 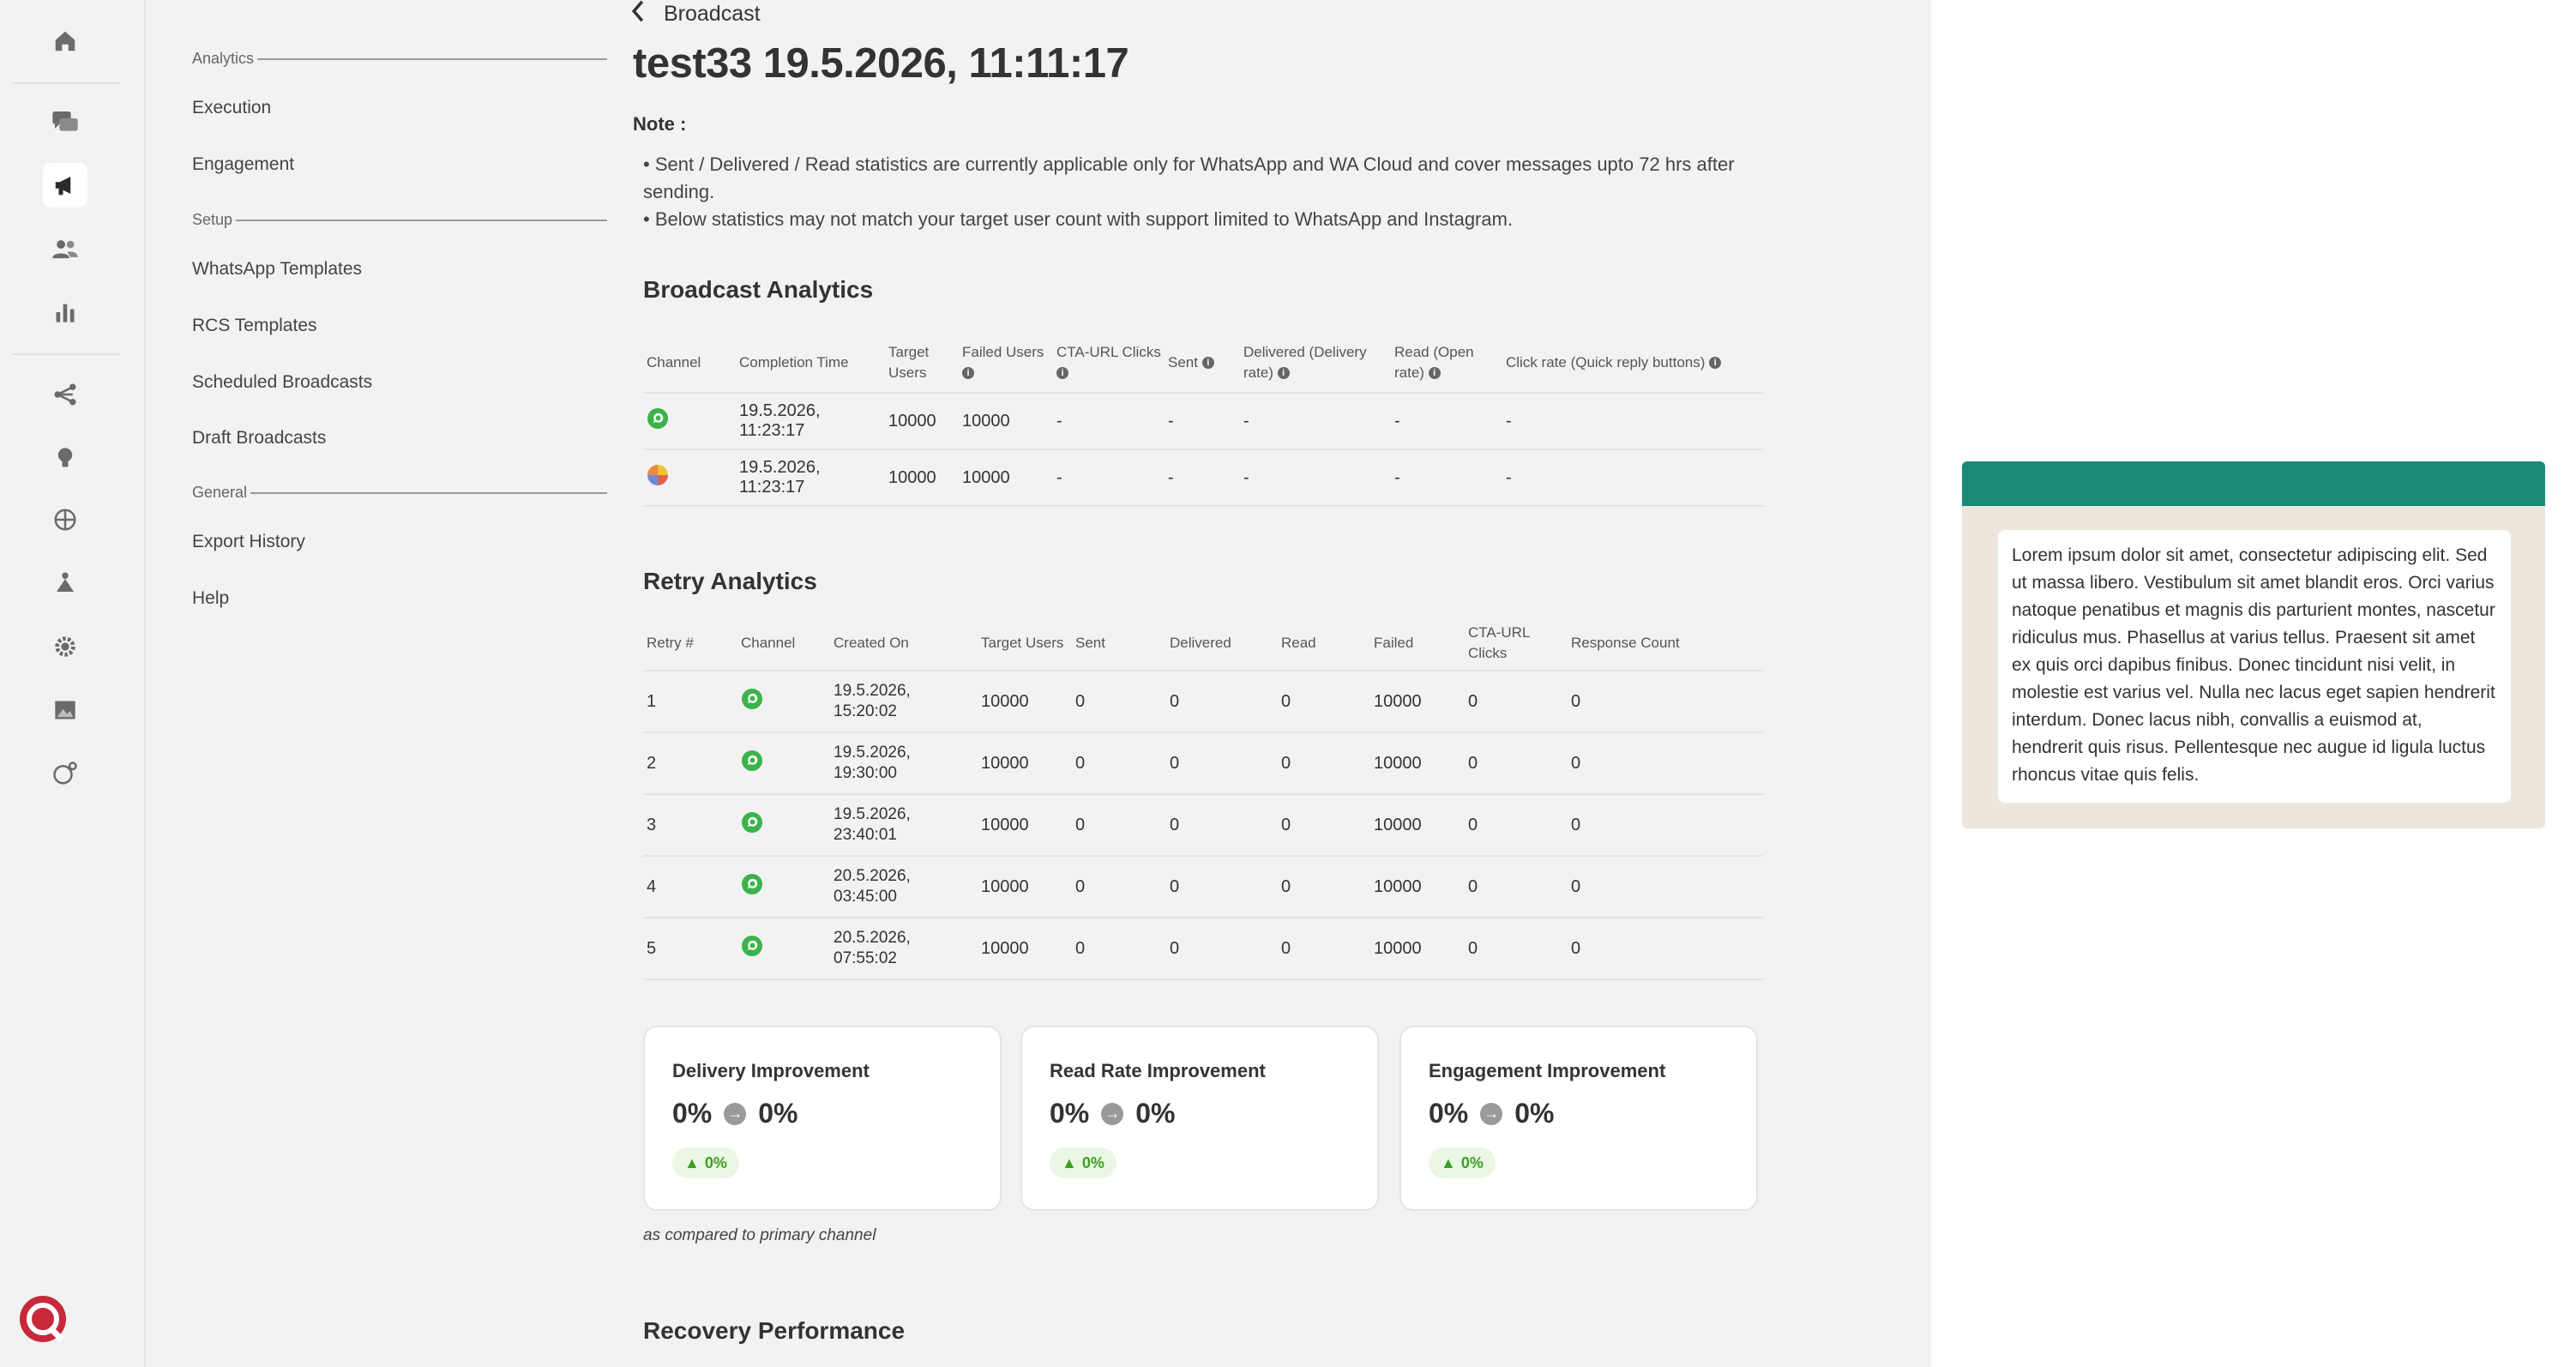 I want to click on icon-rail, so click(x=73, y=684).